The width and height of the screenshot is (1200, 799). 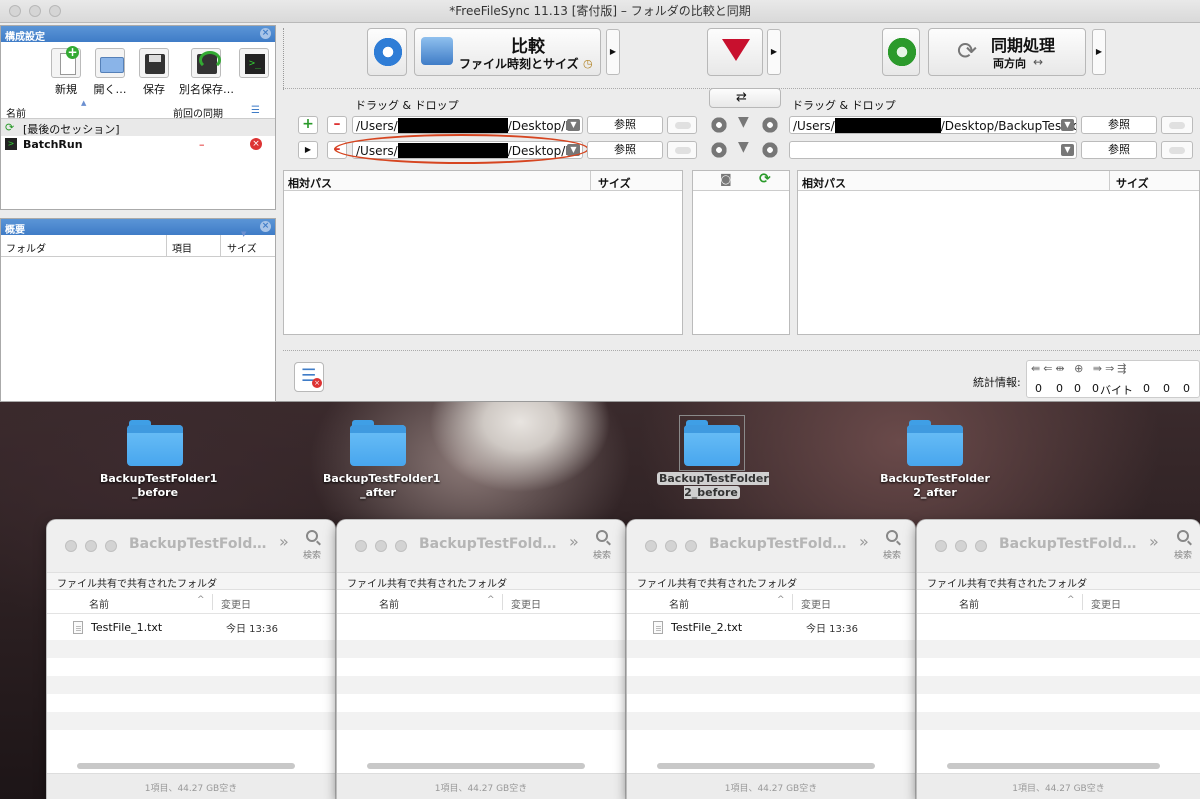 What do you see at coordinates (735, 52) in the screenshot?
I see `filter-button` at bounding box center [735, 52].